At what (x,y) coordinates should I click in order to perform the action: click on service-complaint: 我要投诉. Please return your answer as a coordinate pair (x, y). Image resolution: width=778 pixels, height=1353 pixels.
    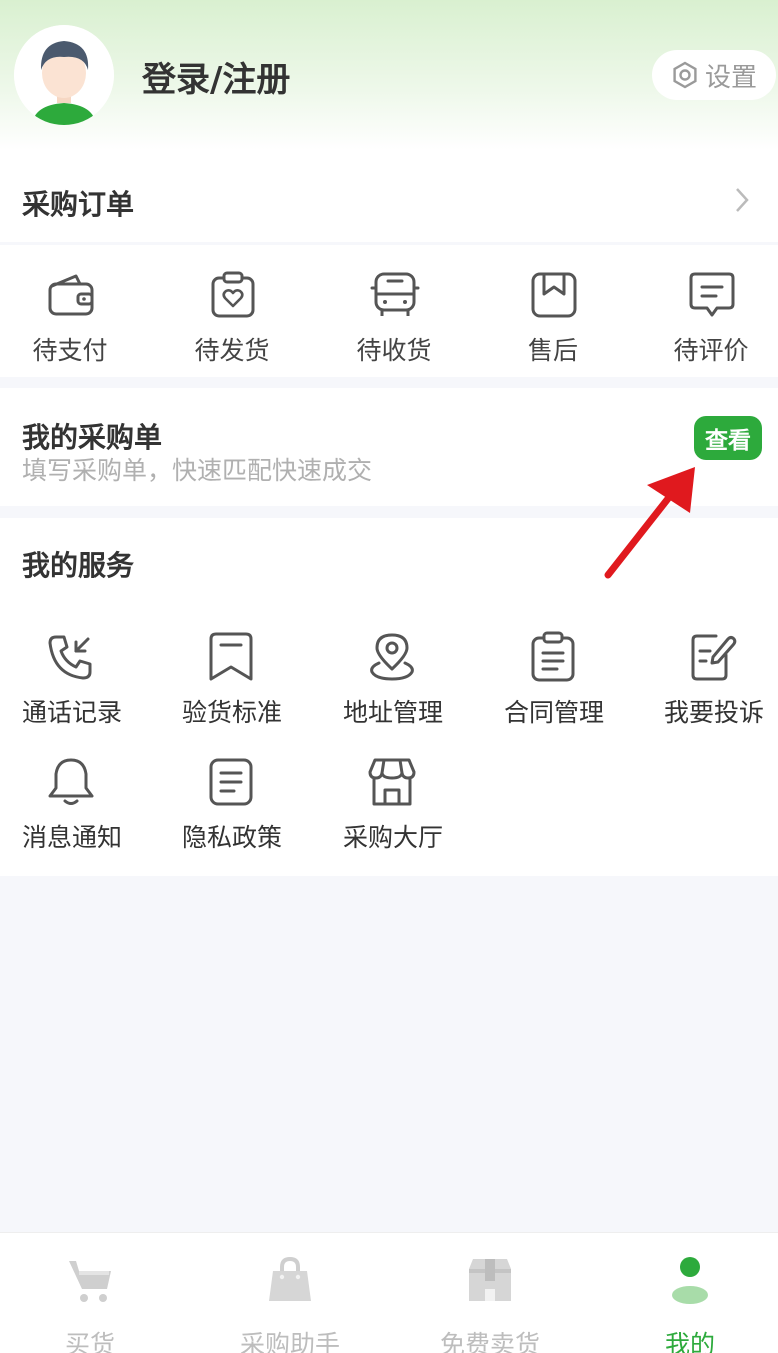
    Looking at the image, I should click on (721, 686).